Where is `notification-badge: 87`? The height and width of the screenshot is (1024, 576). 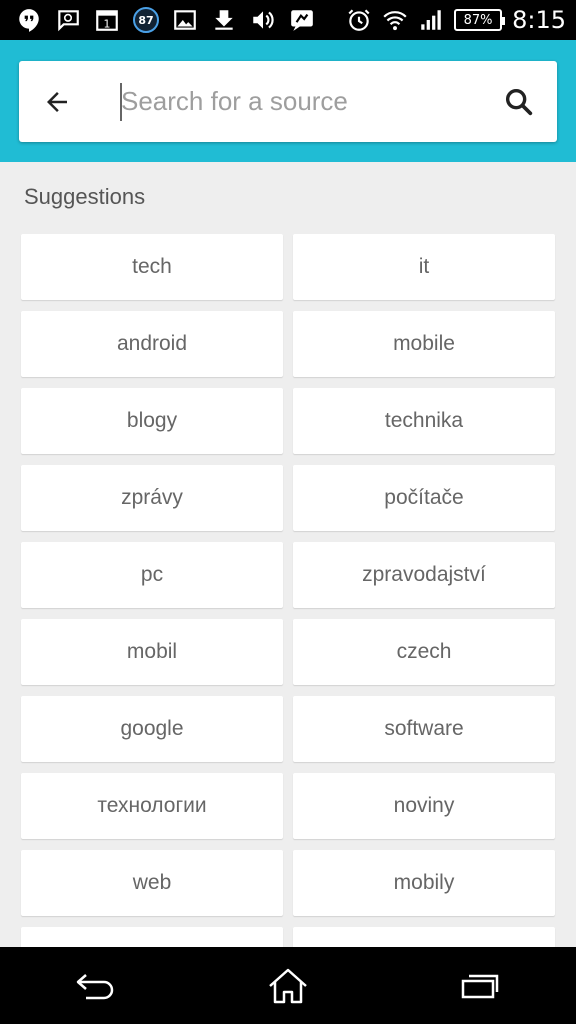 notification-badge: 87 is located at coordinates (146, 20).